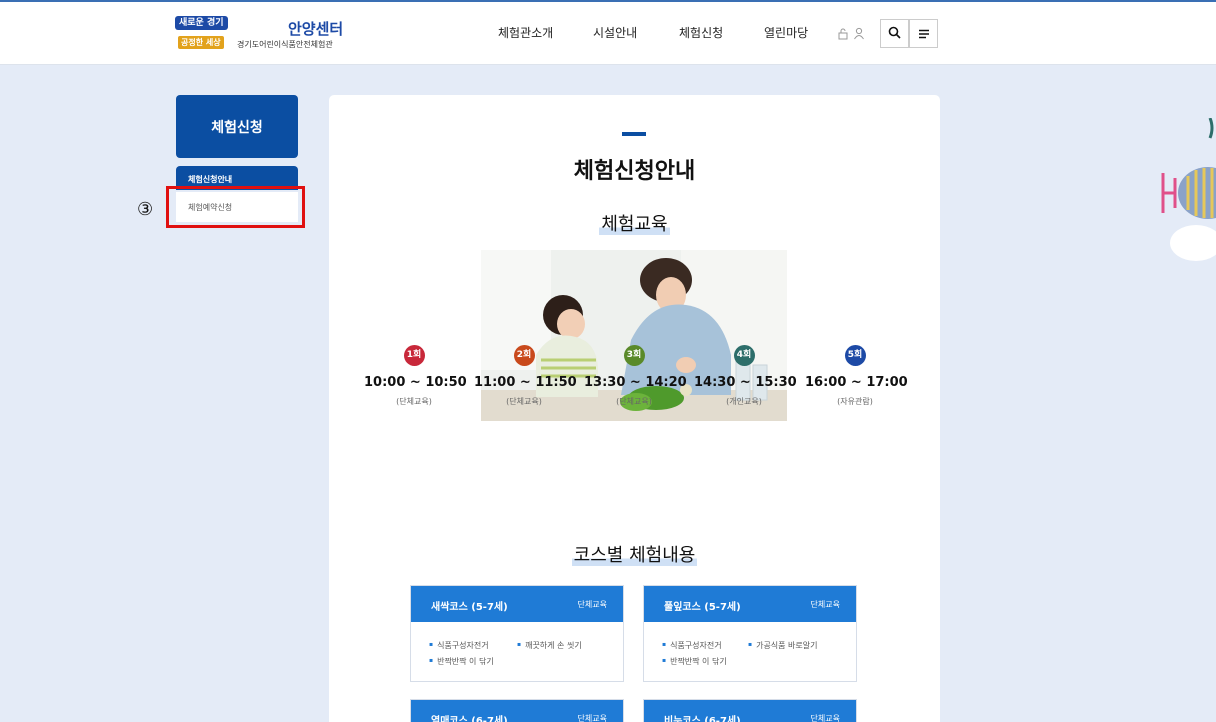 This screenshot has width=1216, height=722. What do you see at coordinates (316, 29) in the screenshot?
I see `logo-name: 안양센터` at bounding box center [316, 29].